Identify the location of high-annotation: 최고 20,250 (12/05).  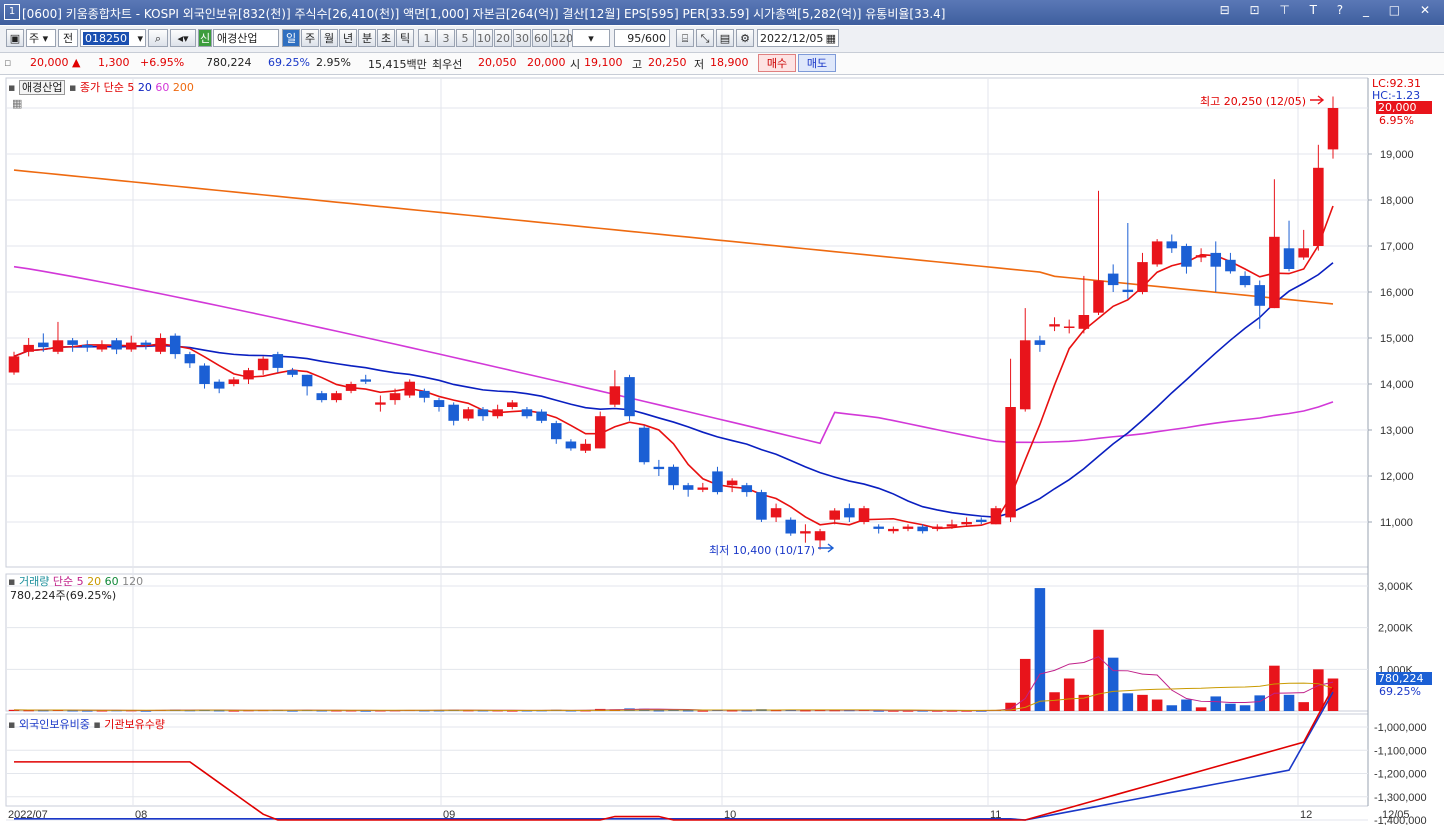
(1253, 101).